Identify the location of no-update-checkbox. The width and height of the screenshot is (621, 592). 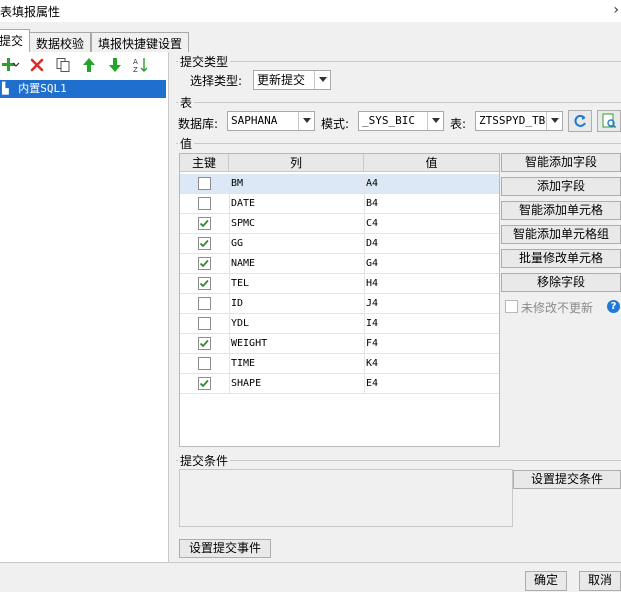
(511, 306).